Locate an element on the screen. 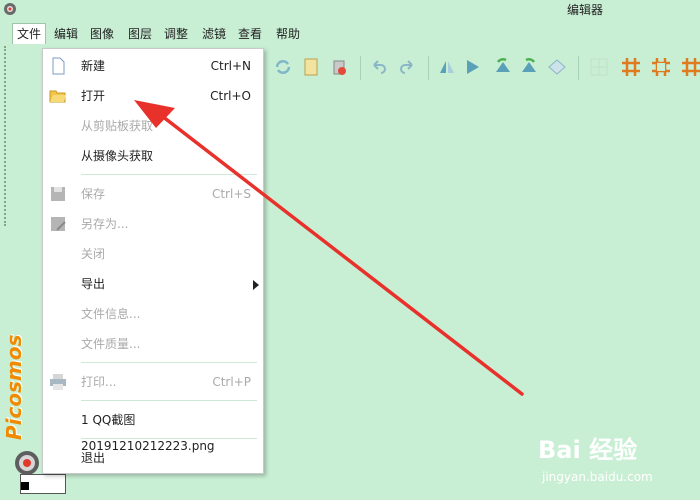 The height and width of the screenshot is (500, 700). transform-icon is located at coordinates (557, 67).